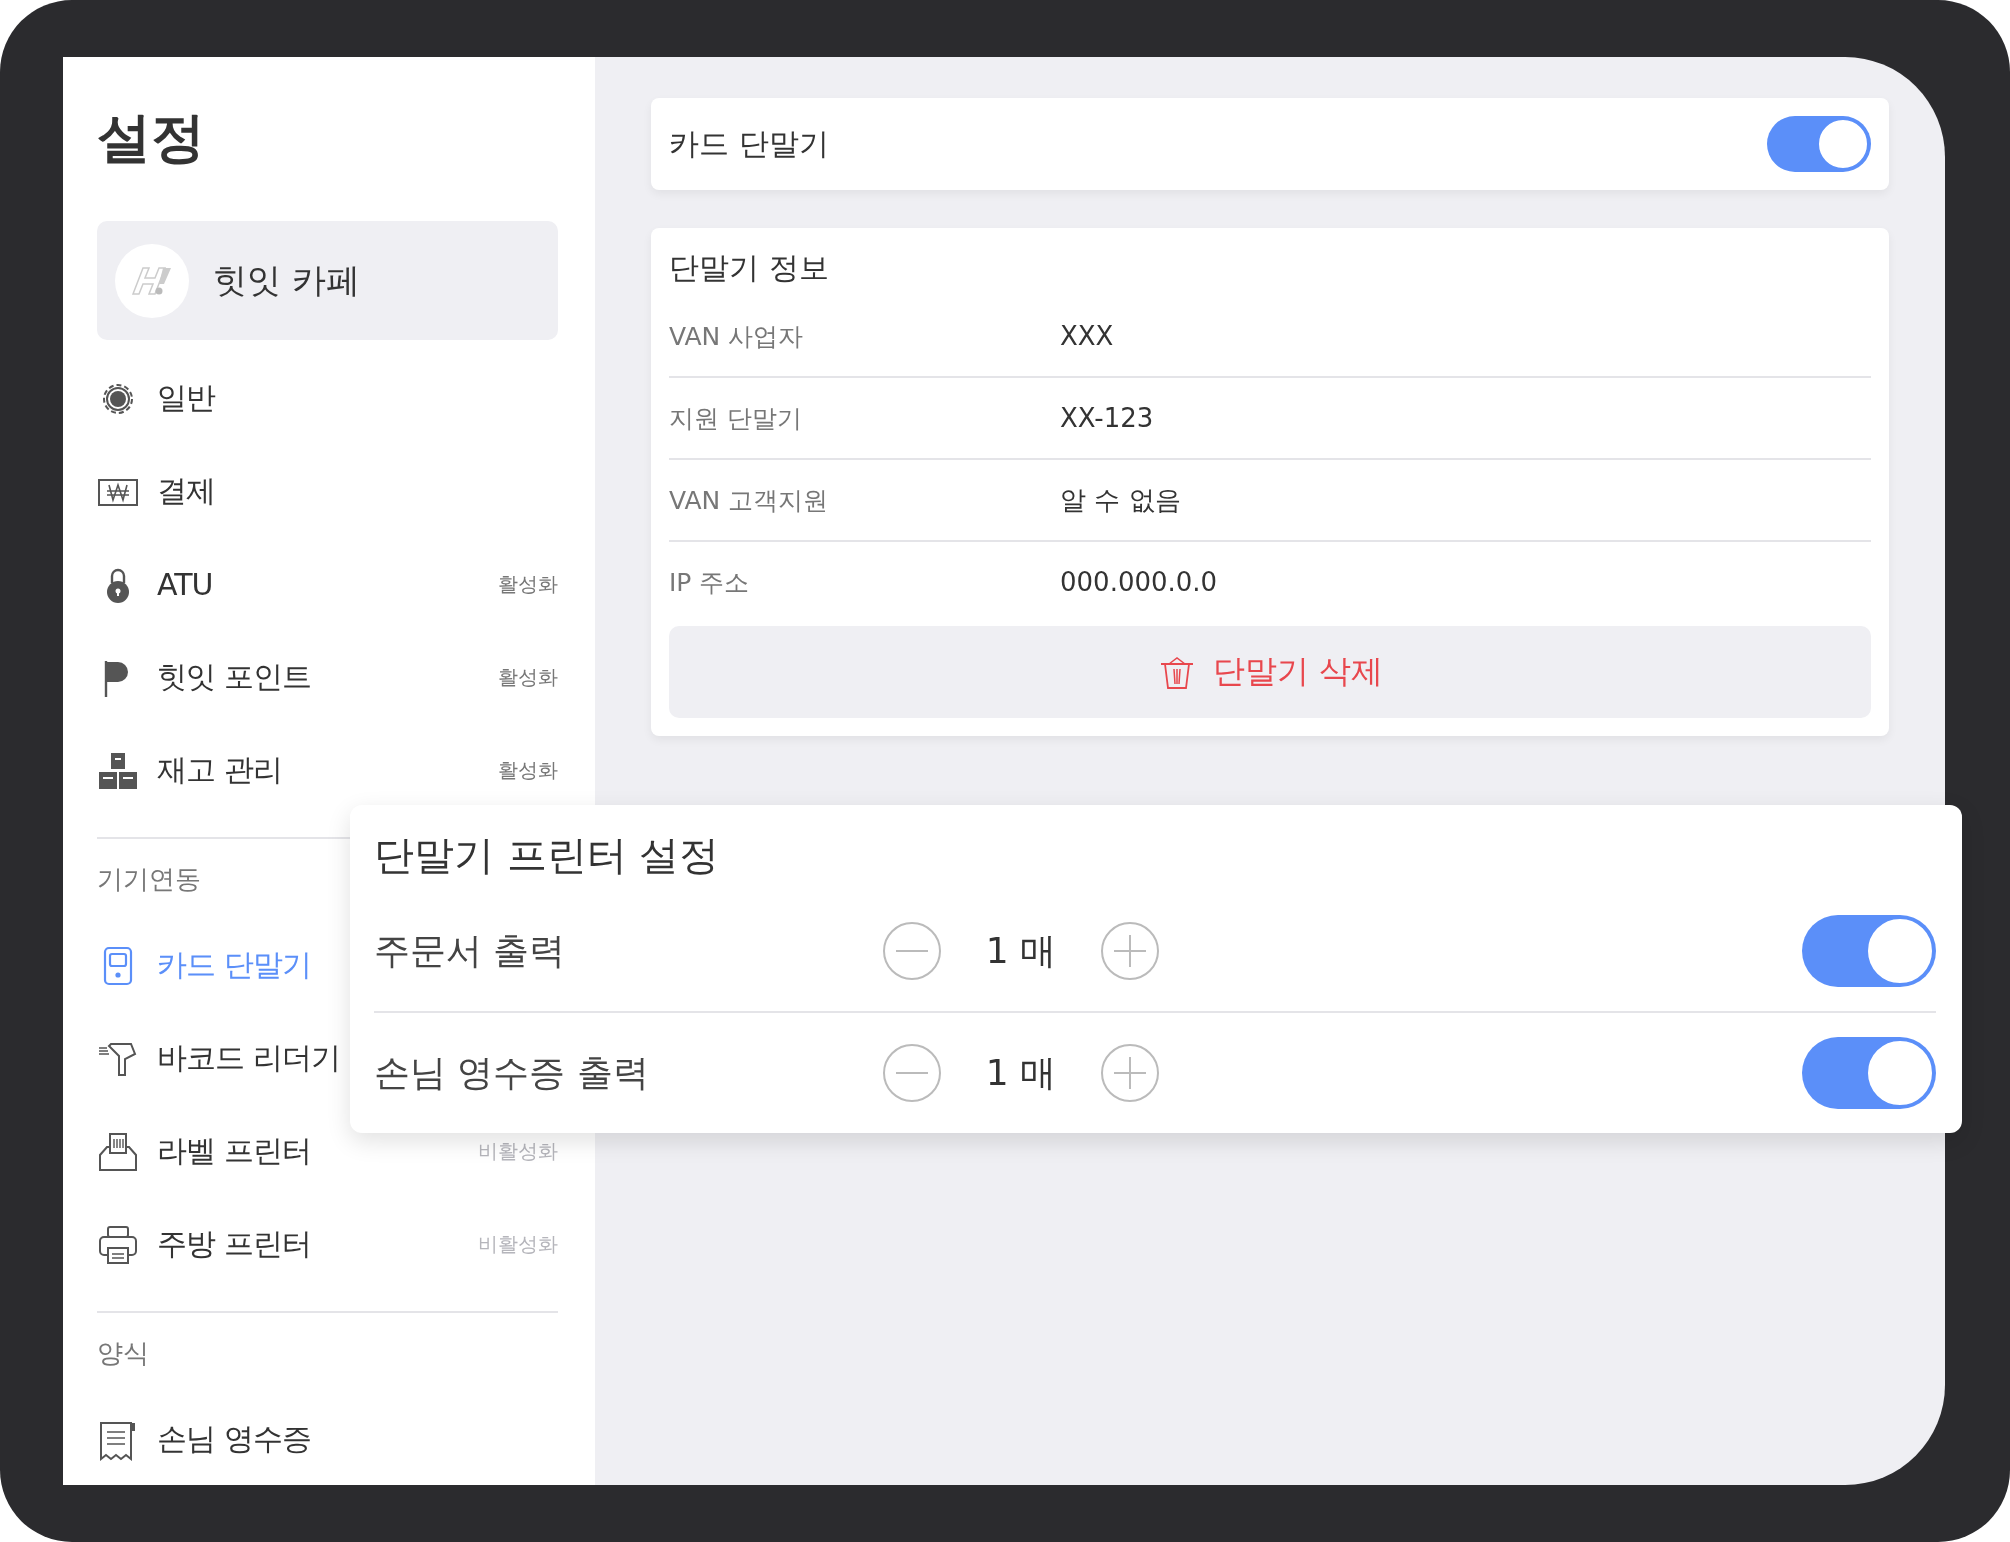 The height and width of the screenshot is (1542, 2010). What do you see at coordinates (185, 584) in the screenshot?
I see `item-label: ATU` at bounding box center [185, 584].